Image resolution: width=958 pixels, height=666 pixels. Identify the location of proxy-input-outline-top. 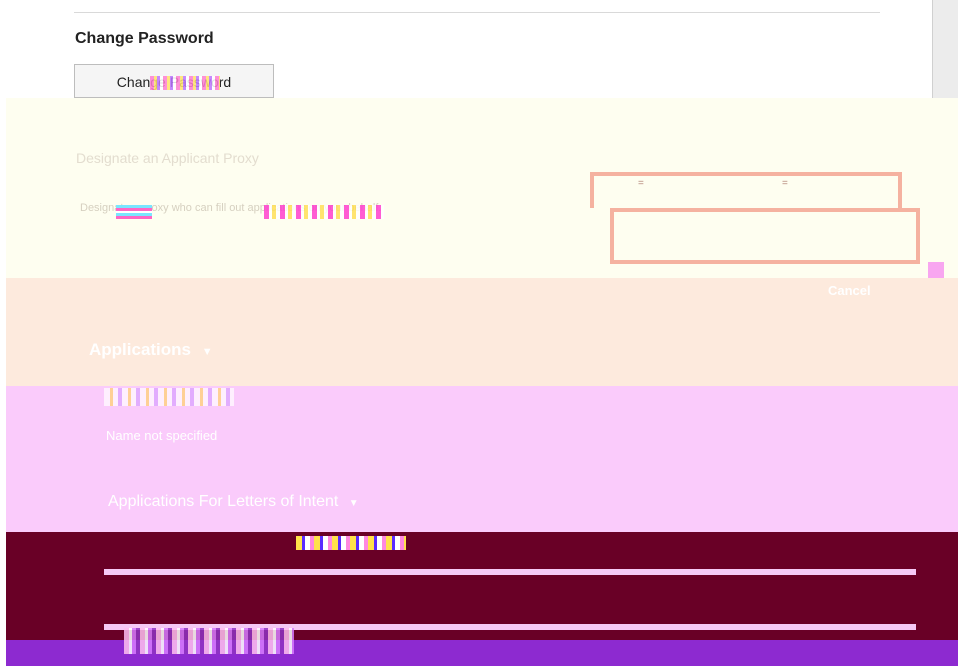
(746, 190).